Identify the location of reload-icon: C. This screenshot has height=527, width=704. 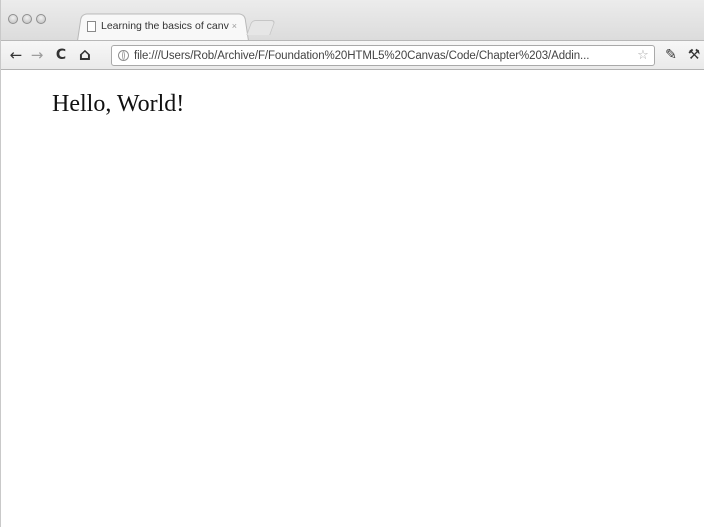
(61, 55).